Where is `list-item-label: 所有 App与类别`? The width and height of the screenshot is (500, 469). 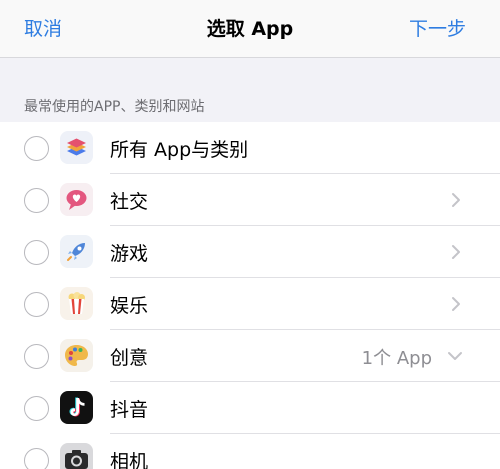 list-item-label: 所有 App与类别 is located at coordinates (179, 150).